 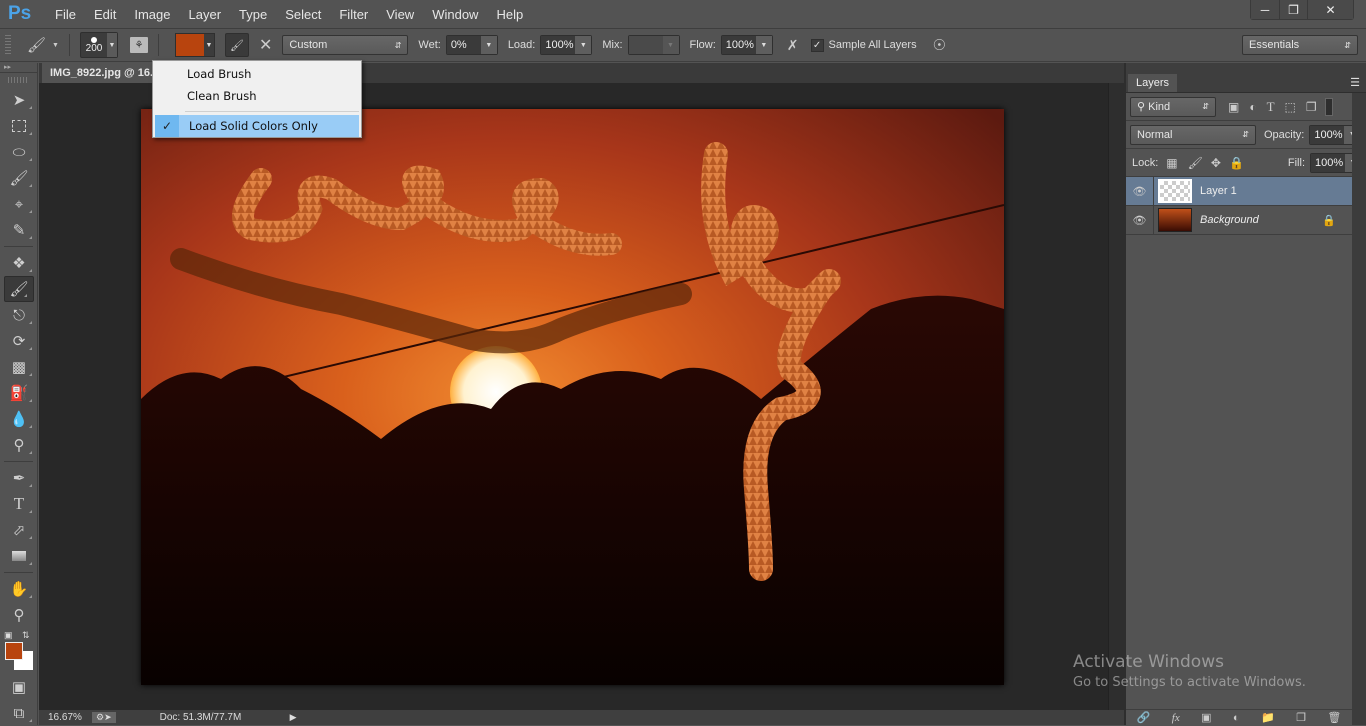 What do you see at coordinates (19, 315) in the screenshot?
I see `tool-clone-stamp: ⎋` at bounding box center [19, 315].